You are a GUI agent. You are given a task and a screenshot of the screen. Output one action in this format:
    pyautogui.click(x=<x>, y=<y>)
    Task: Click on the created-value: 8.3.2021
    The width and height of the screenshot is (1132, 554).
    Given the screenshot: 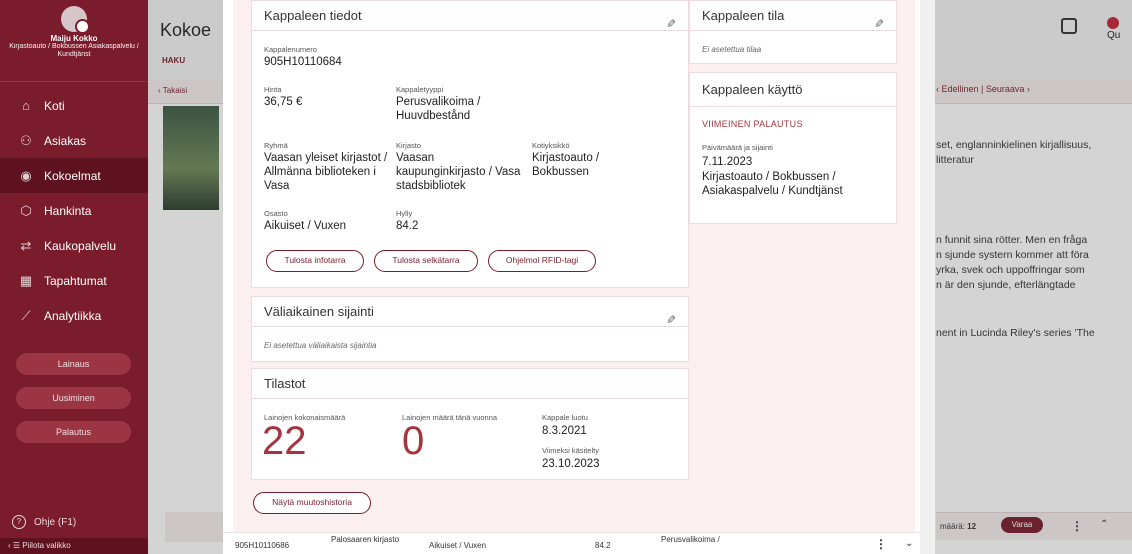 What is the action you would take?
    pyautogui.click(x=564, y=431)
    